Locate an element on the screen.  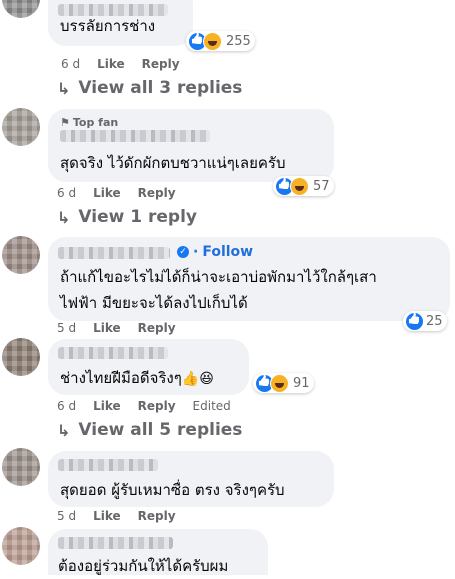
view-replies-link: ↳ View 1 reply is located at coordinates (127, 217).